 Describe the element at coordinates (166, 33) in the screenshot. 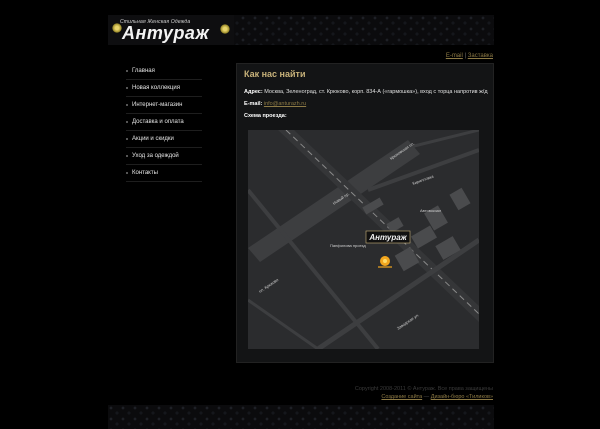

I see `logo-title: Антураж` at that location.